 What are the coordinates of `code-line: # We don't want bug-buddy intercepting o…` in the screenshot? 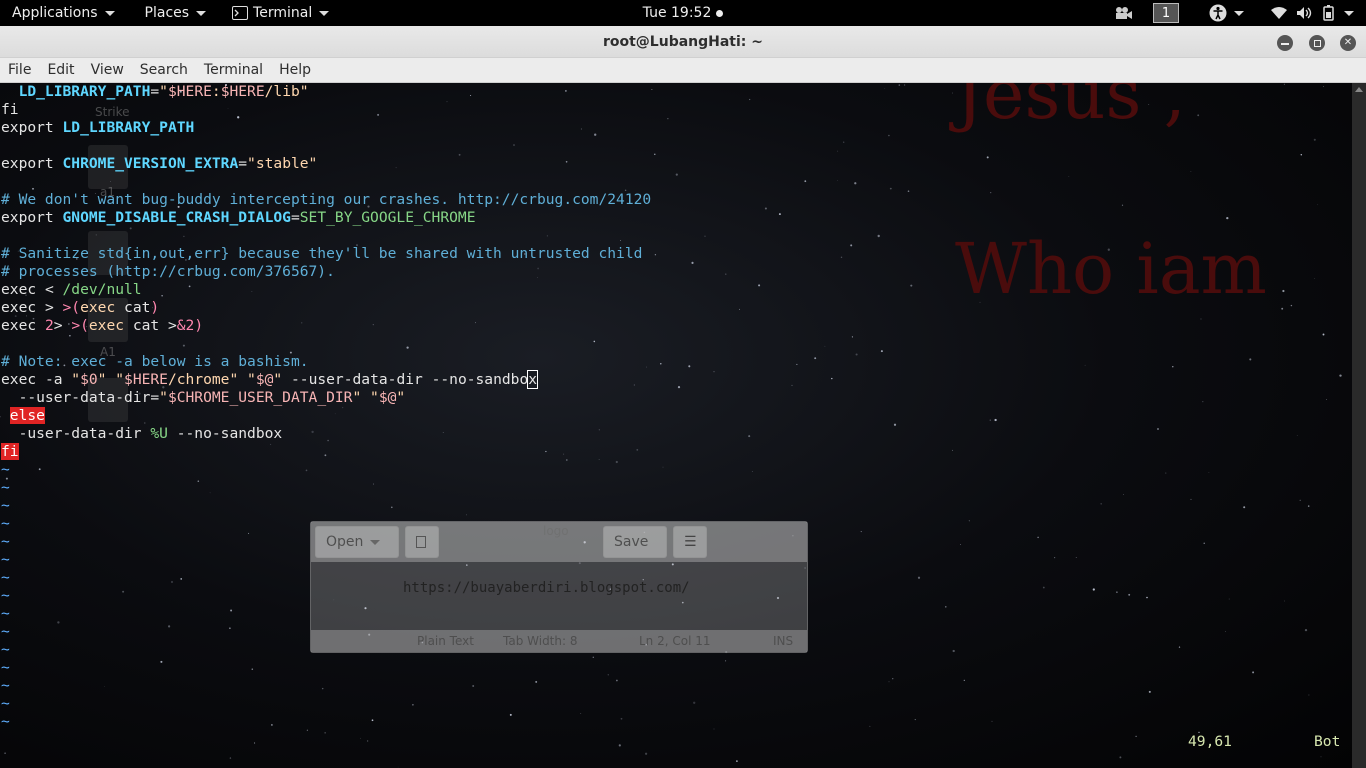 It's located at (326, 200).